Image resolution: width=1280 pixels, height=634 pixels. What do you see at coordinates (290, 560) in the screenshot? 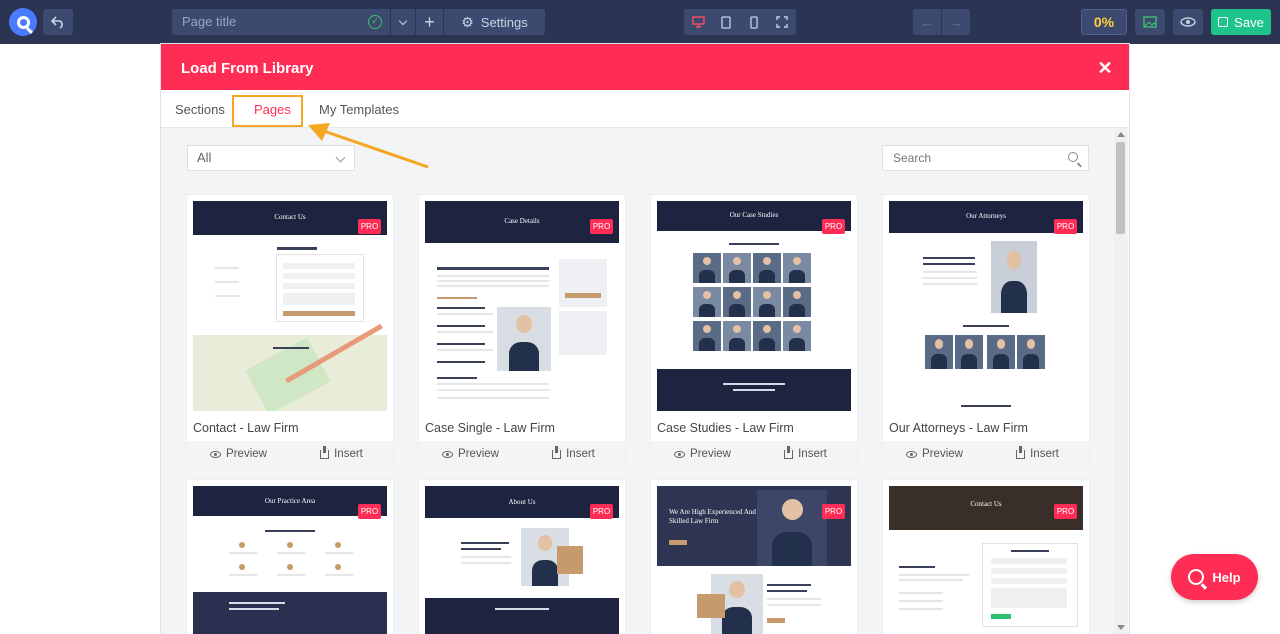
I see `template-thumbnail: Our Practice Area PRO` at bounding box center [290, 560].